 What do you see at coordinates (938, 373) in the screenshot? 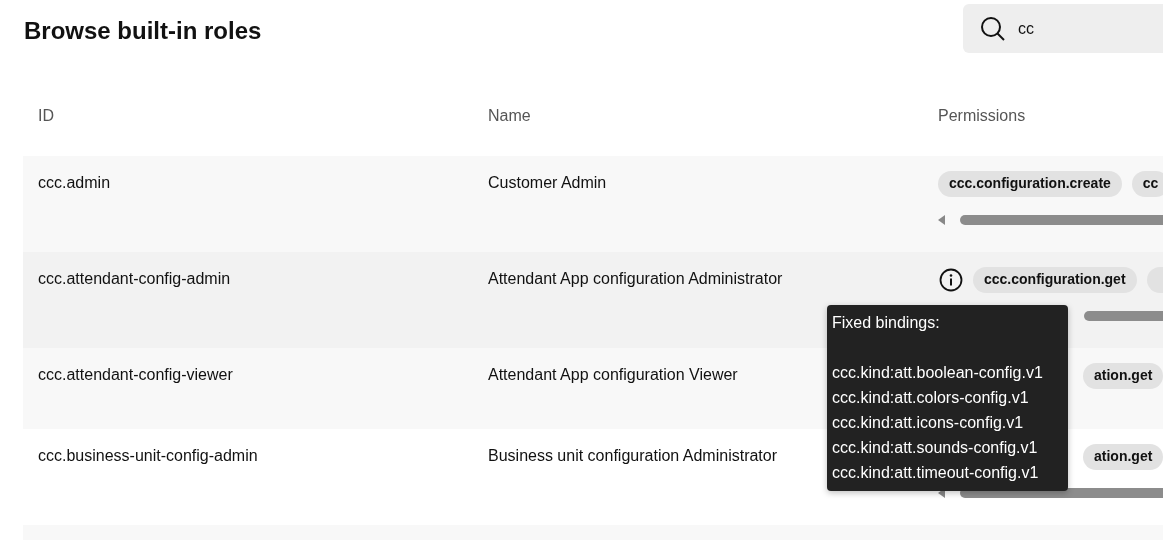
I see `tooltip-line: ccc.kind:att.boolean-config.v1` at bounding box center [938, 373].